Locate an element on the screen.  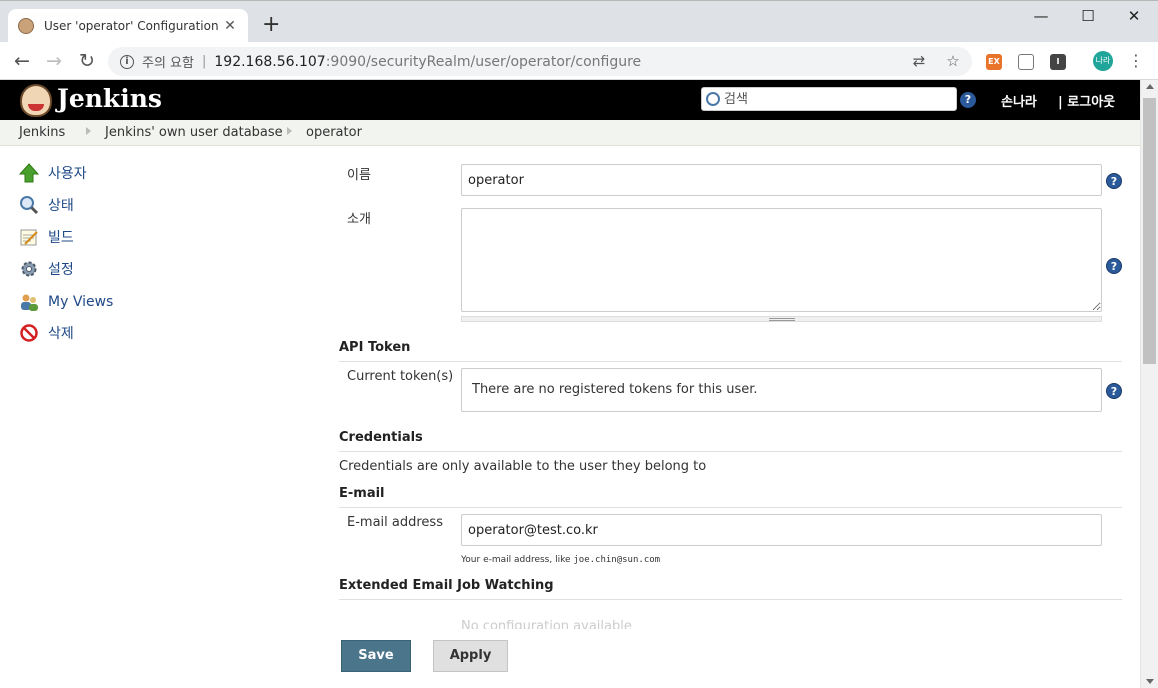
description-help-icon: ? is located at coordinates (1114, 266).